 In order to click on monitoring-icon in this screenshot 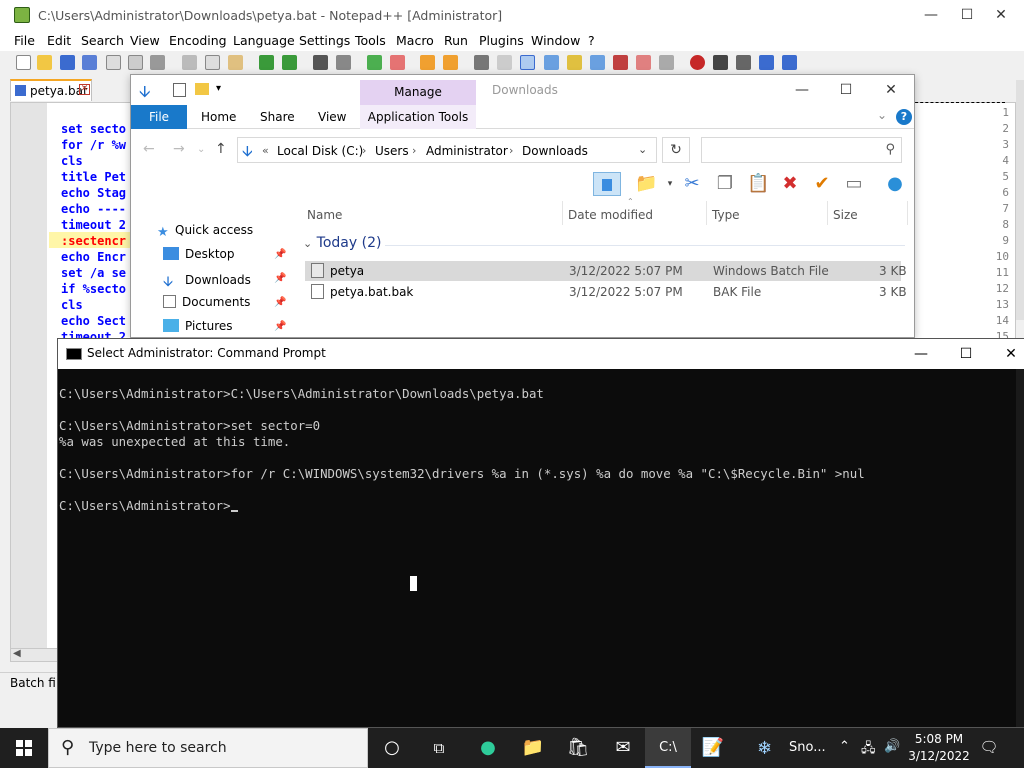, I will do `click(666, 62)`.